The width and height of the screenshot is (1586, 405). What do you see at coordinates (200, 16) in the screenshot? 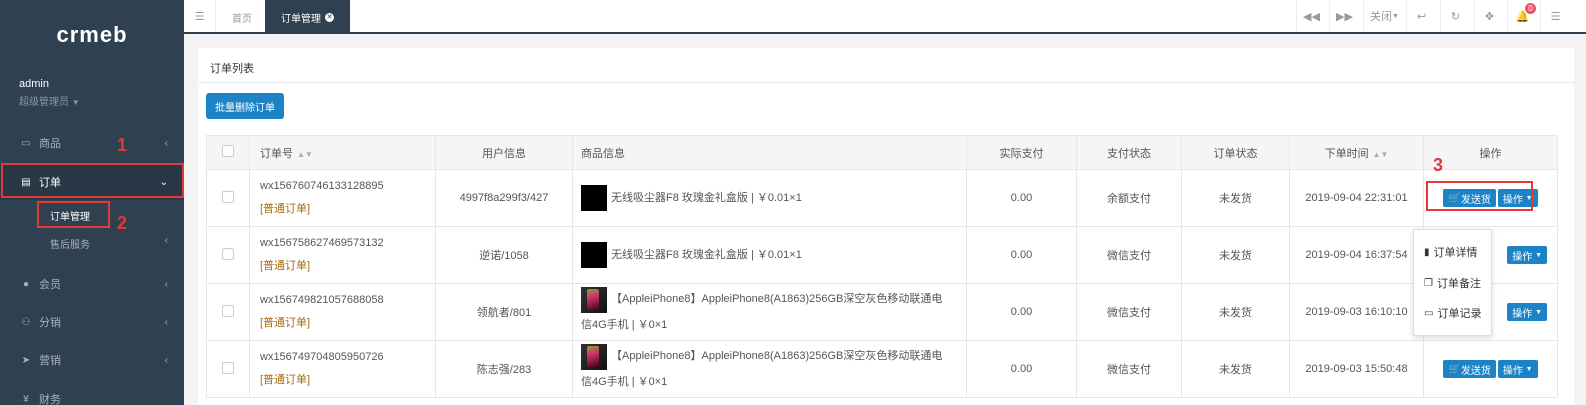
I see `menu-toggle-icon: ☰` at bounding box center [200, 16].